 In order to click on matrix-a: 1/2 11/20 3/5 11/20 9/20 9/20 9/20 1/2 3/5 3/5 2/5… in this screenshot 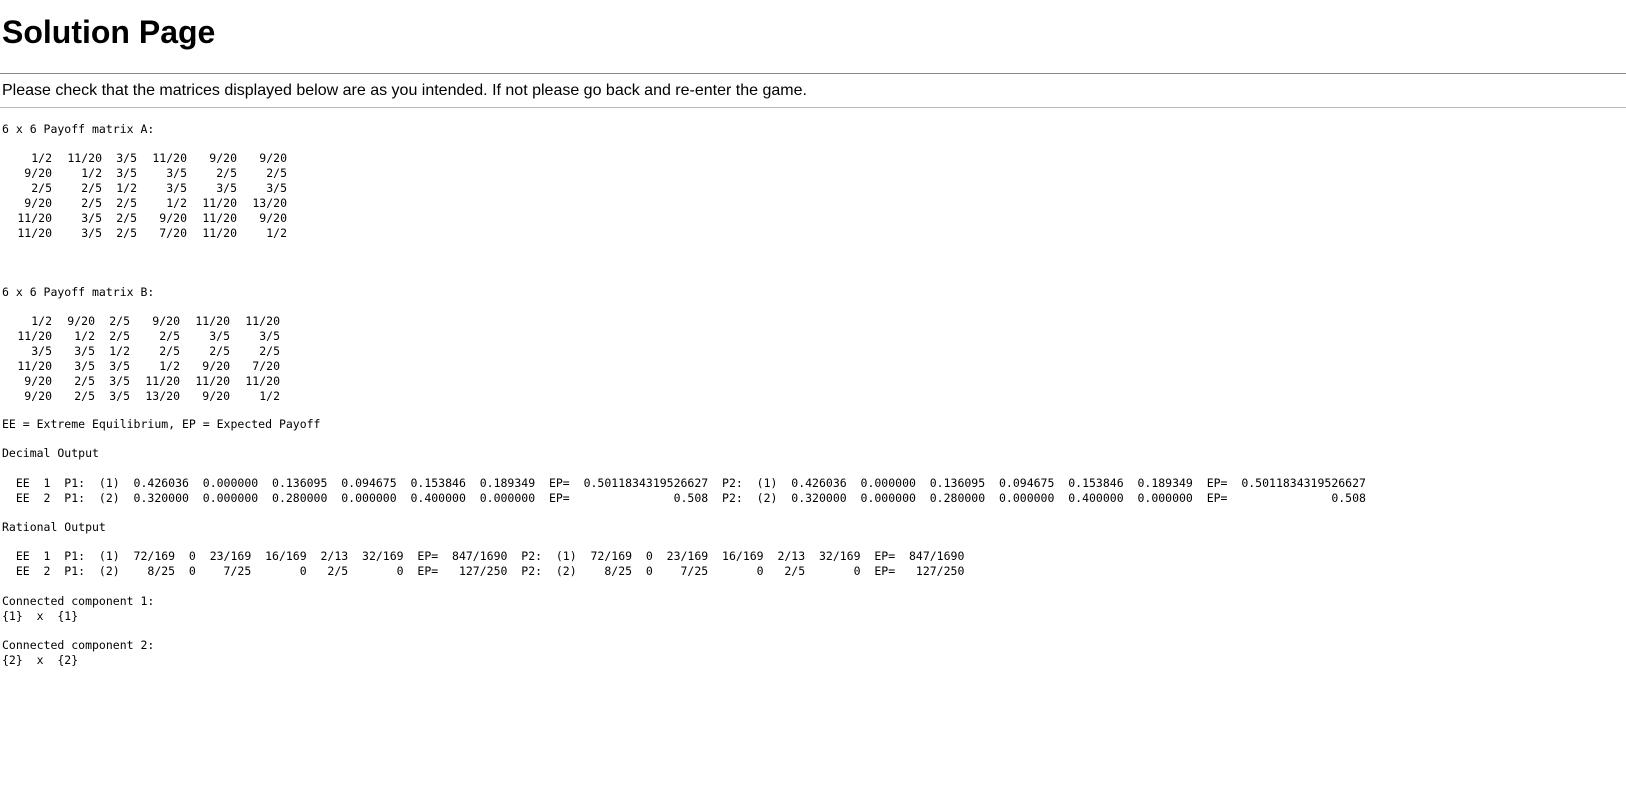, I will do `click(143, 196)`.